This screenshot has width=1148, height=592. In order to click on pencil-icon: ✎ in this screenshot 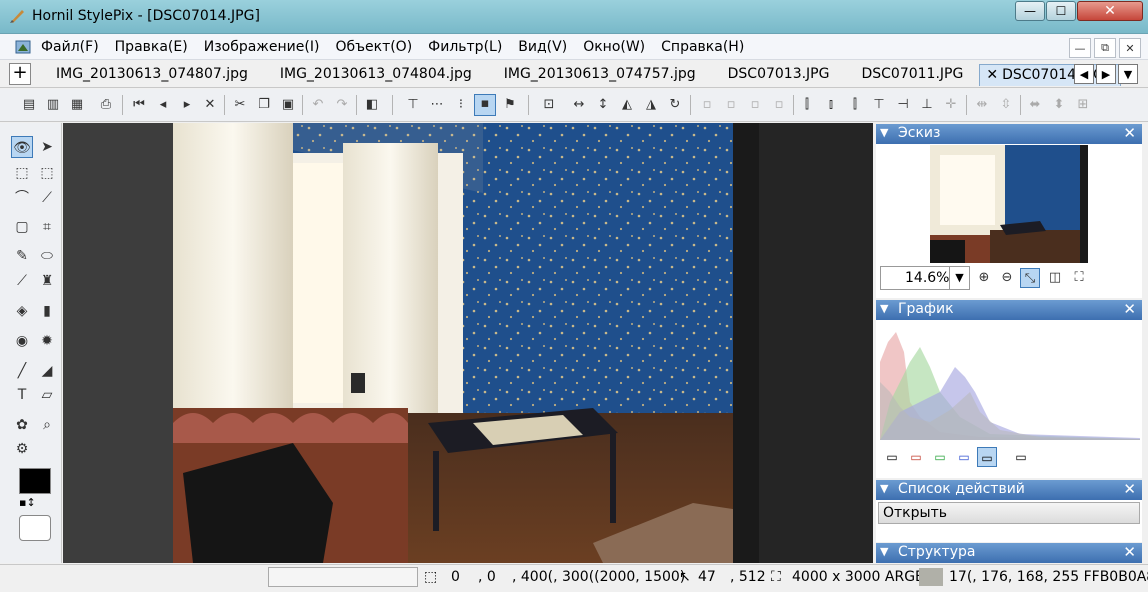, I will do `click(22, 256)`.